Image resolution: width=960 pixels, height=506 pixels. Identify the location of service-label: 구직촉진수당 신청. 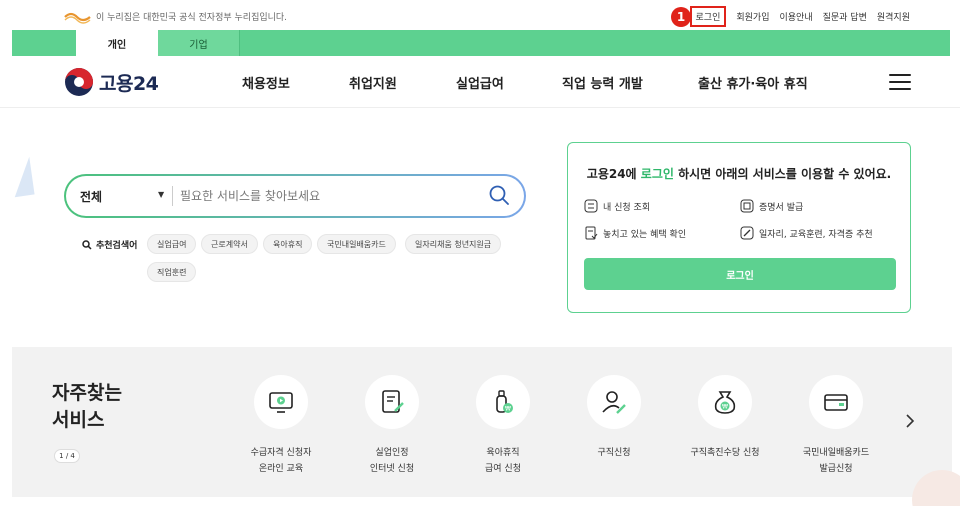
(725, 453).